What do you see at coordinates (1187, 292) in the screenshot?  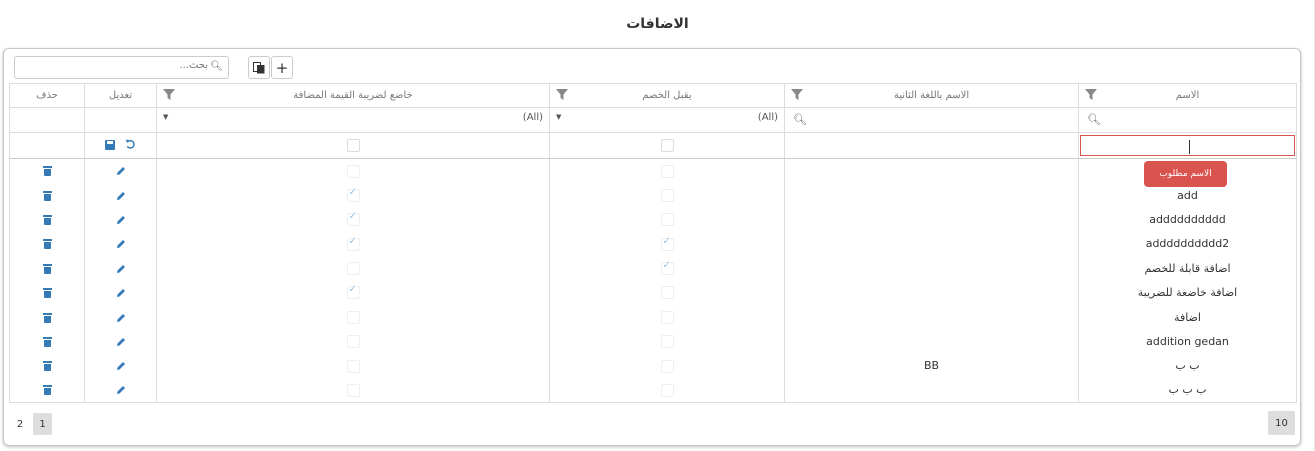 I see `name-cell: اضافة خاضعة للضريبة` at bounding box center [1187, 292].